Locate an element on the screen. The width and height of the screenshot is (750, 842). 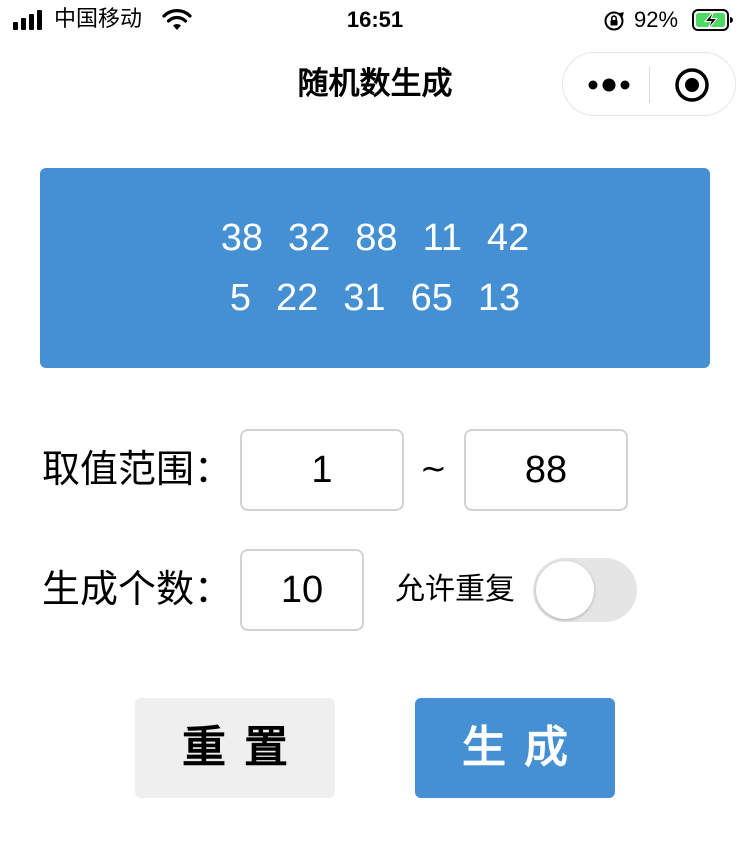
rotation-lock-icon is located at coordinates (614, 21).